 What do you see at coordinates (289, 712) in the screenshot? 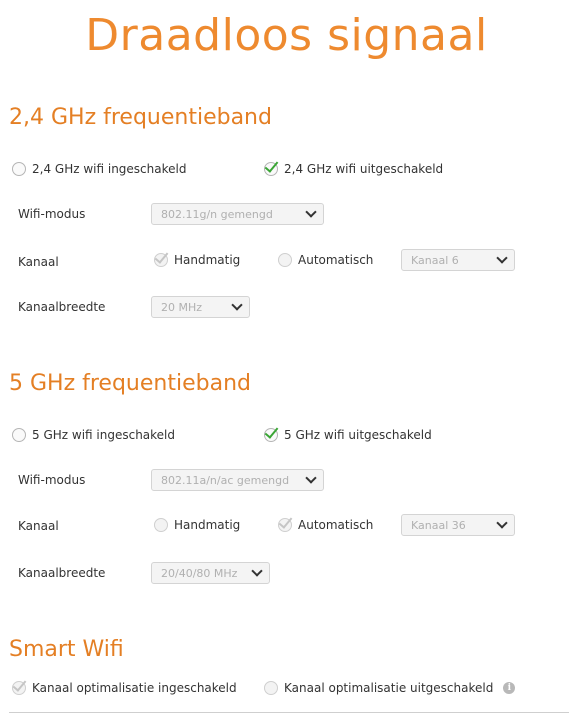
I see `divider` at bounding box center [289, 712].